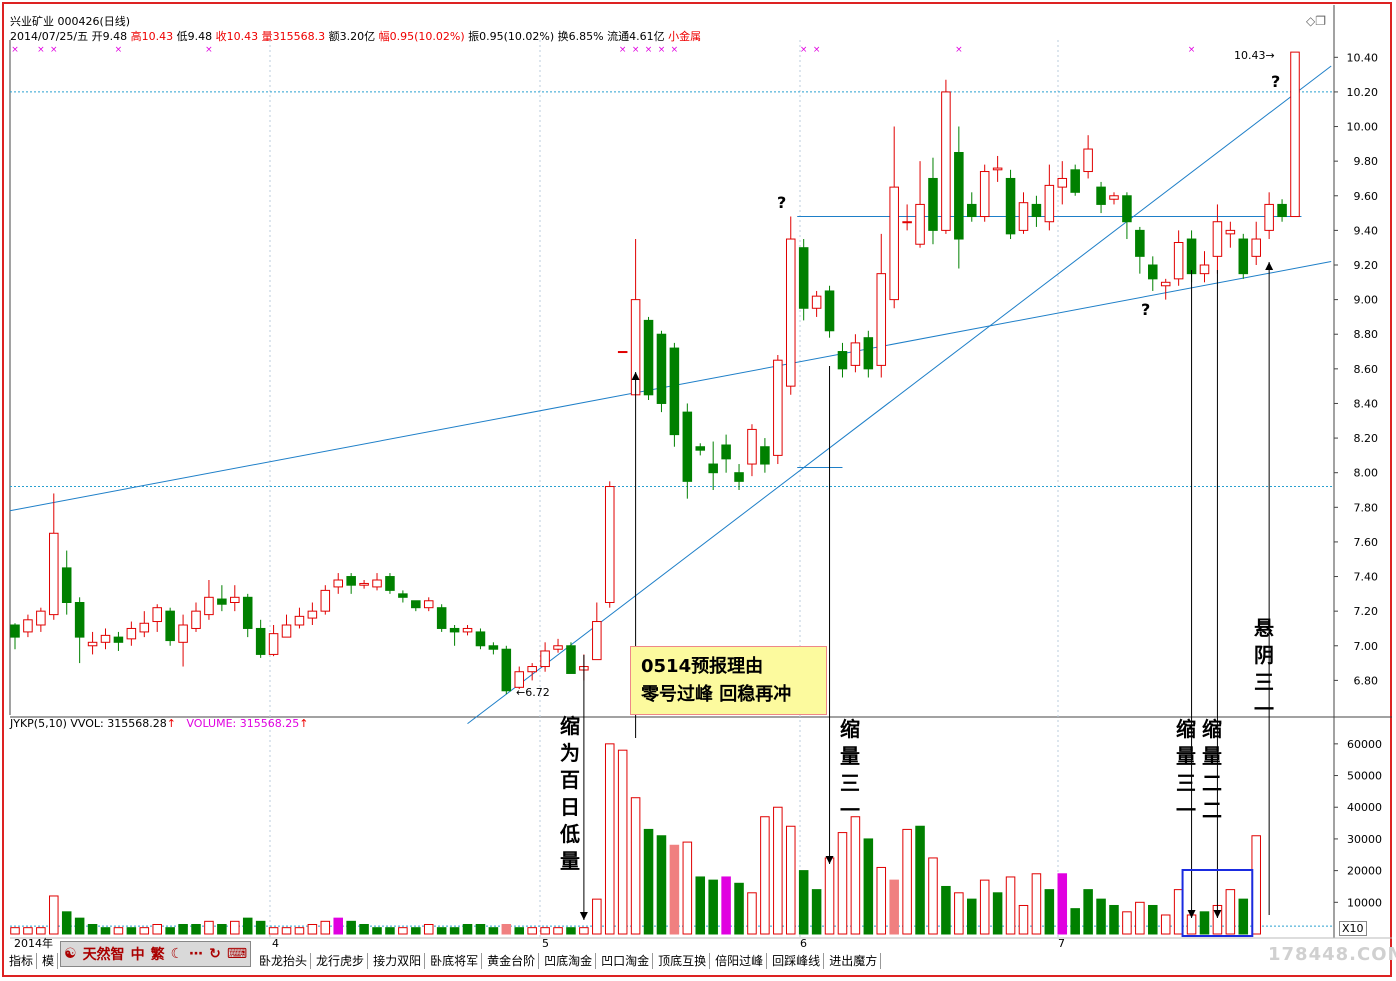 This screenshot has width=1396, height=981. I want to click on price-tick-label-15: 7.40, so click(1366, 577).